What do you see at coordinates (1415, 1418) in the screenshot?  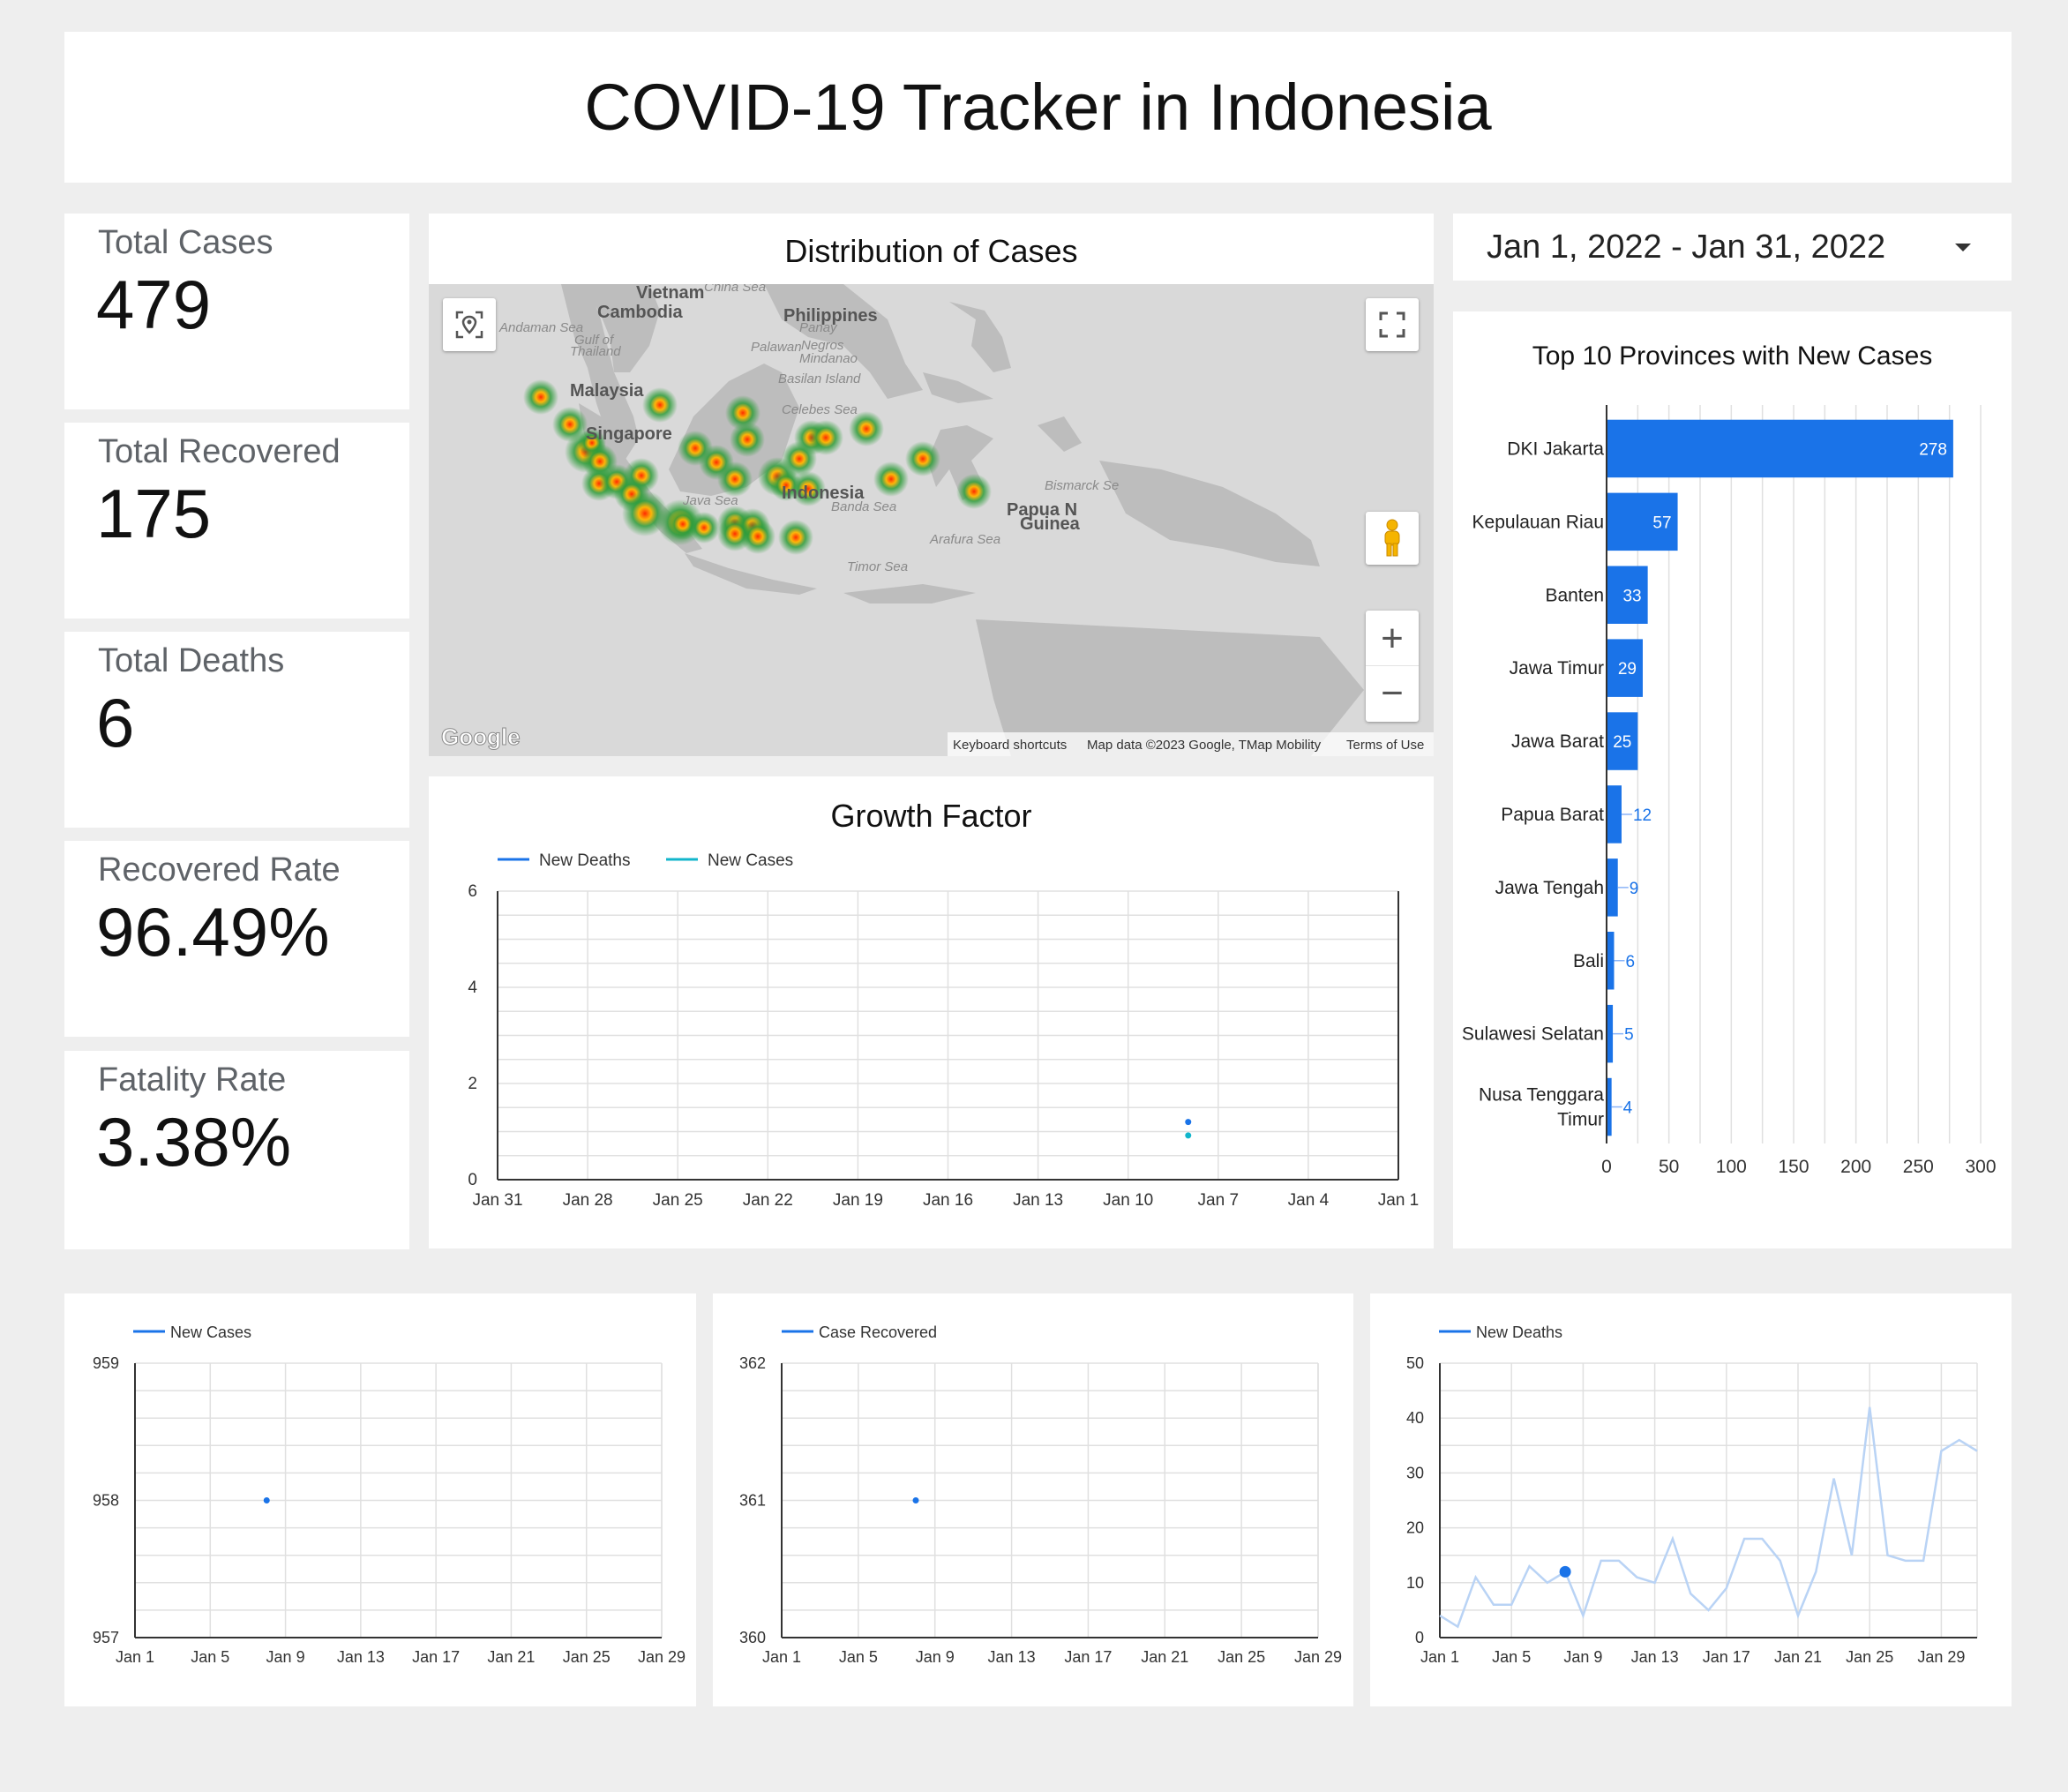 I see `y-tick-label: 40` at bounding box center [1415, 1418].